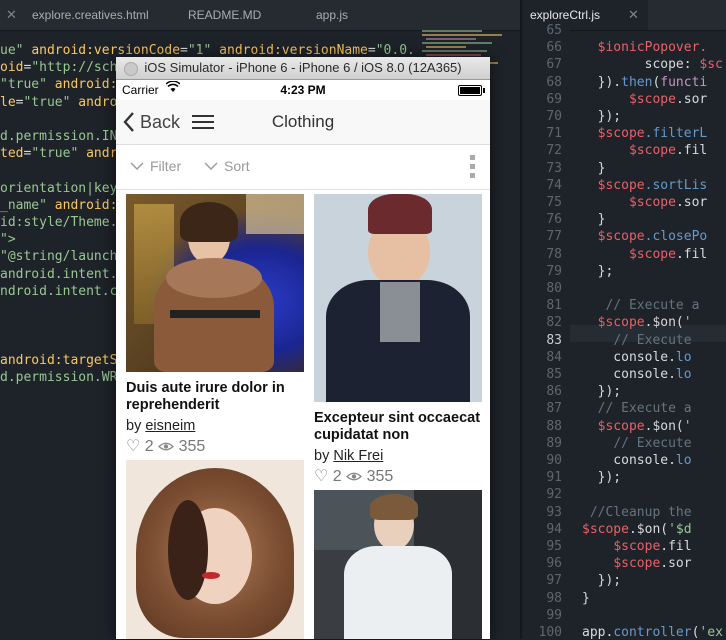  What do you see at coordinates (554, 546) in the screenshot?
I see `line-number: 95` at bounding box center [554, 546].